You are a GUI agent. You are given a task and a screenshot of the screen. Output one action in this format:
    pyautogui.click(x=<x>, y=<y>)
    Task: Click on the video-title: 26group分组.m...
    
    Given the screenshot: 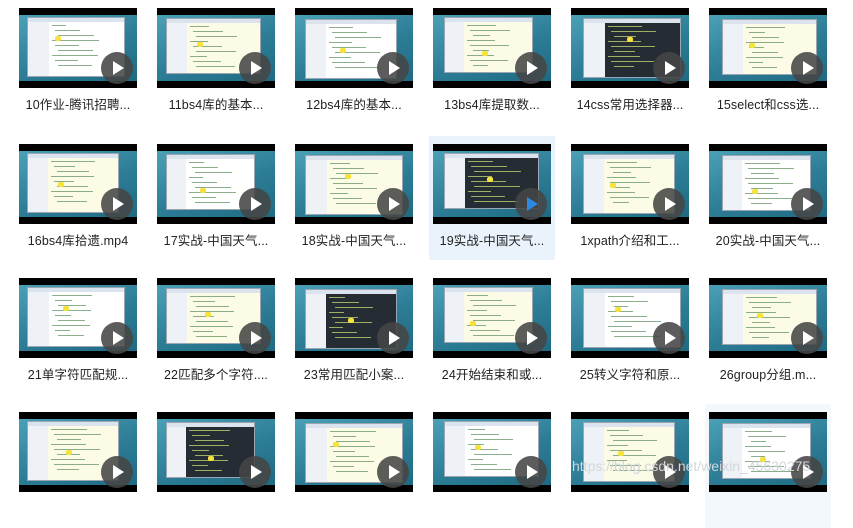 What is the action you would take?
    pyautogui.click(x=768, y=373)
    